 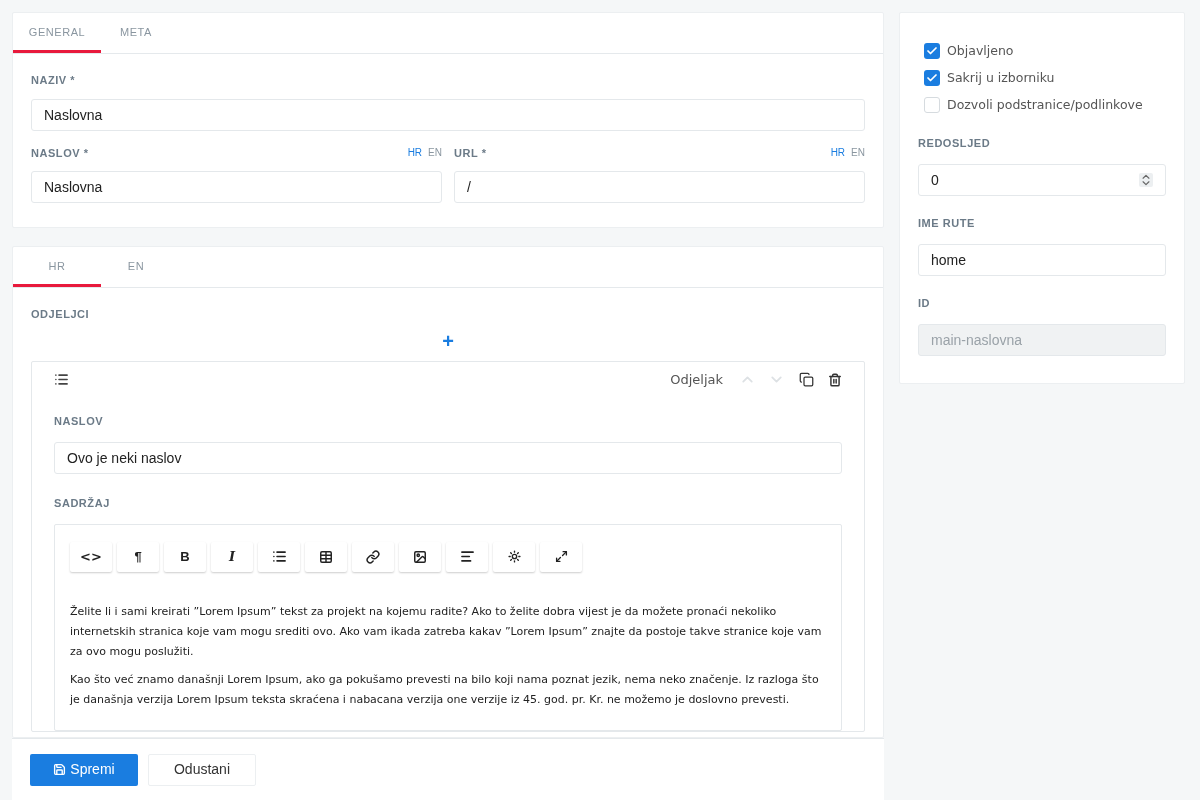 What do you see at coordinates (84, 769) in the screenshot?
I see `save-button: Spremi` at bounding box center [84, 769].